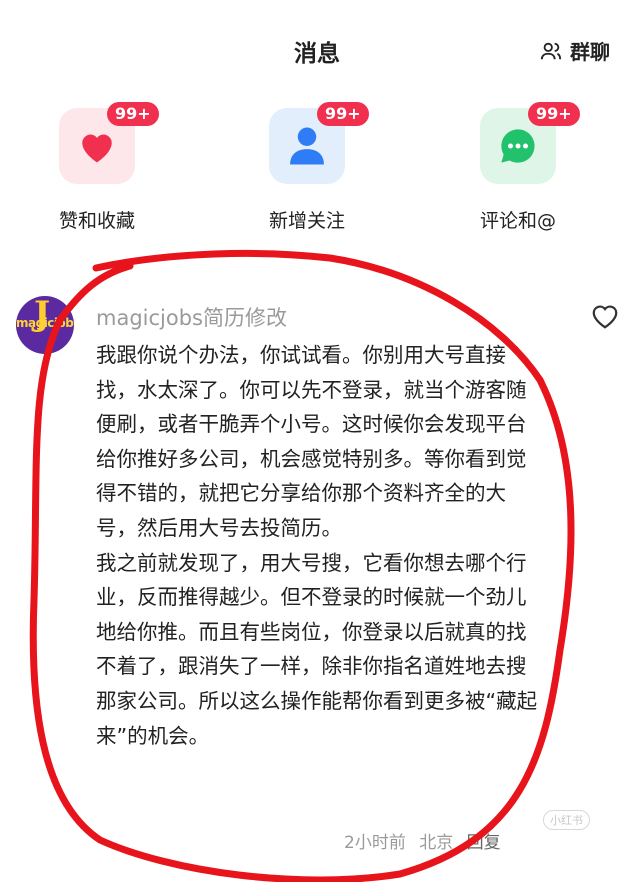 This screenshot has width=634, height=882. I want to click on likes-tile: 99+, so click(109, 143).